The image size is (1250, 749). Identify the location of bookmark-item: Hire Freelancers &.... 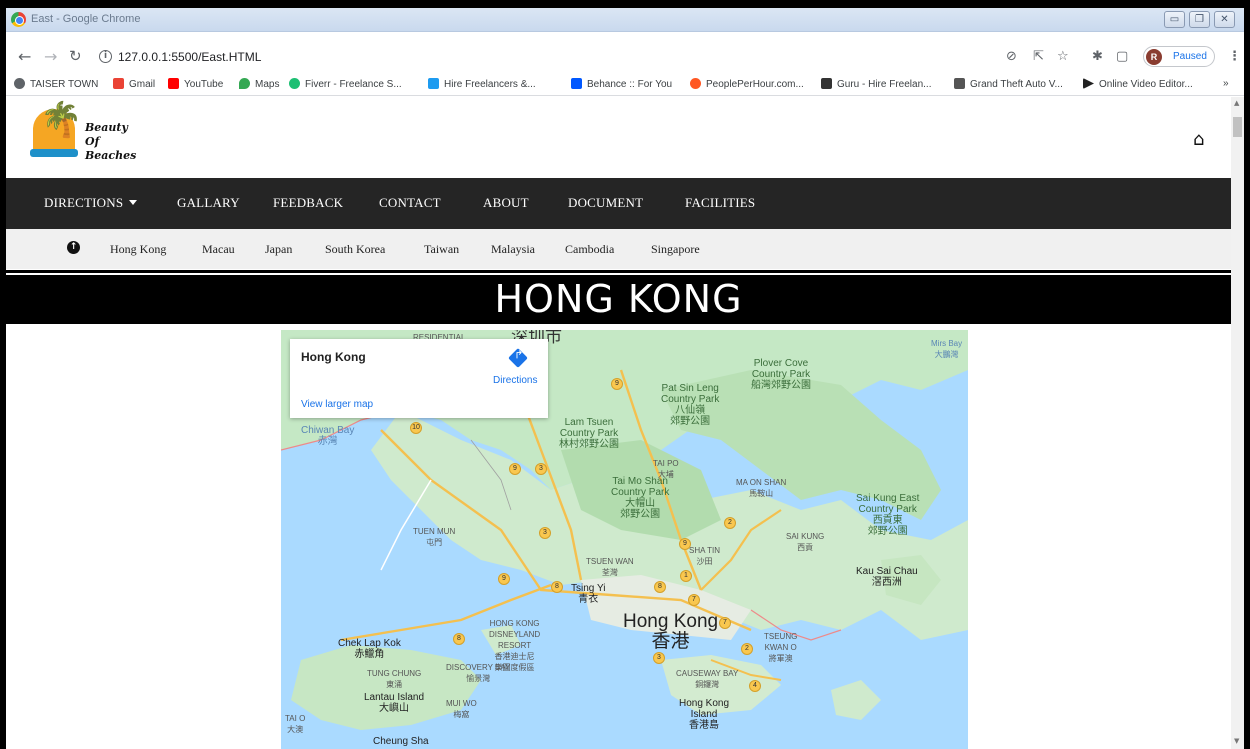
(482, 84).